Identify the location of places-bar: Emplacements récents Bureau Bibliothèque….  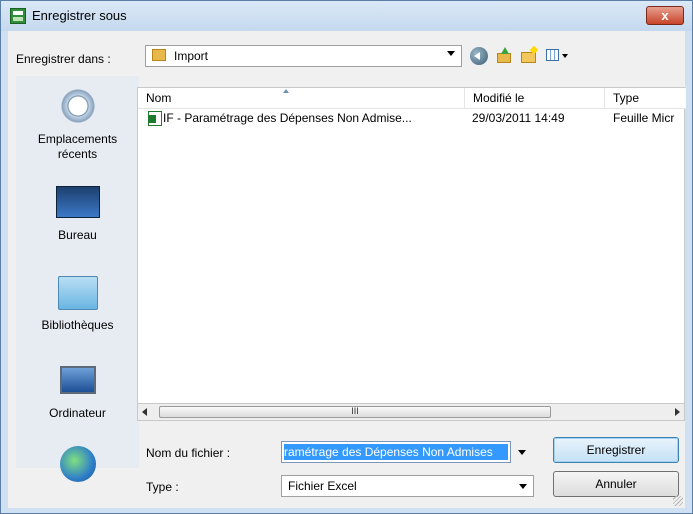
(77, 279).